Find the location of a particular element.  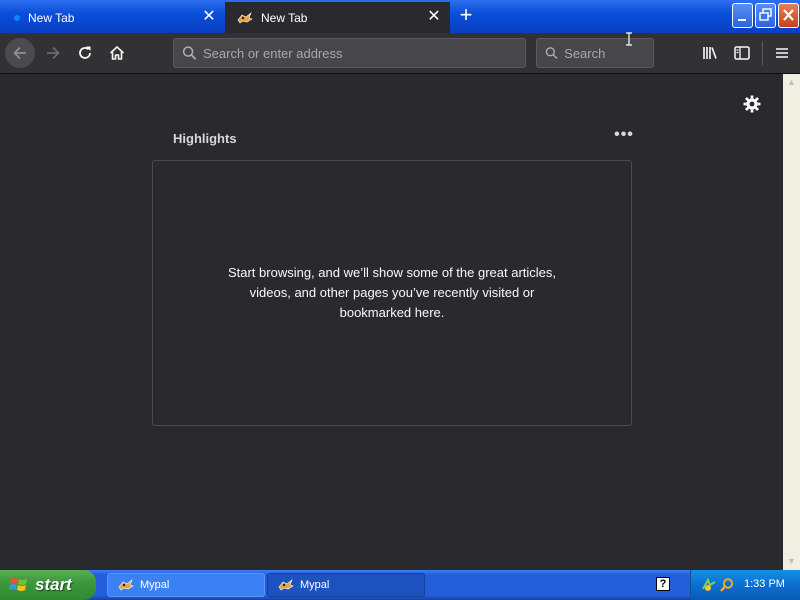

search-bar is located at coordinates (595, 53).